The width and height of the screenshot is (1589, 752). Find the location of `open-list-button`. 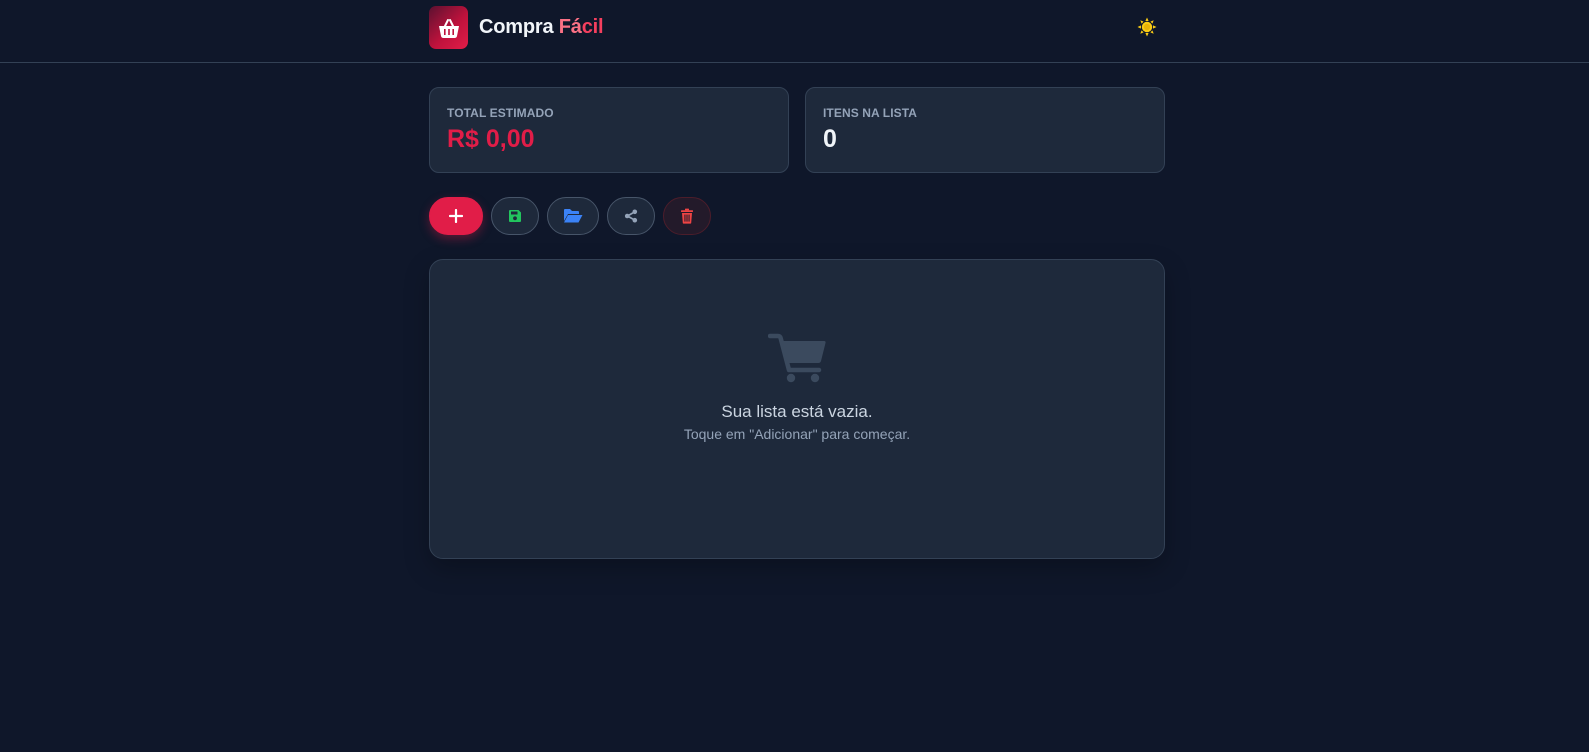

open-list-button is located at coordinates (573, 216).